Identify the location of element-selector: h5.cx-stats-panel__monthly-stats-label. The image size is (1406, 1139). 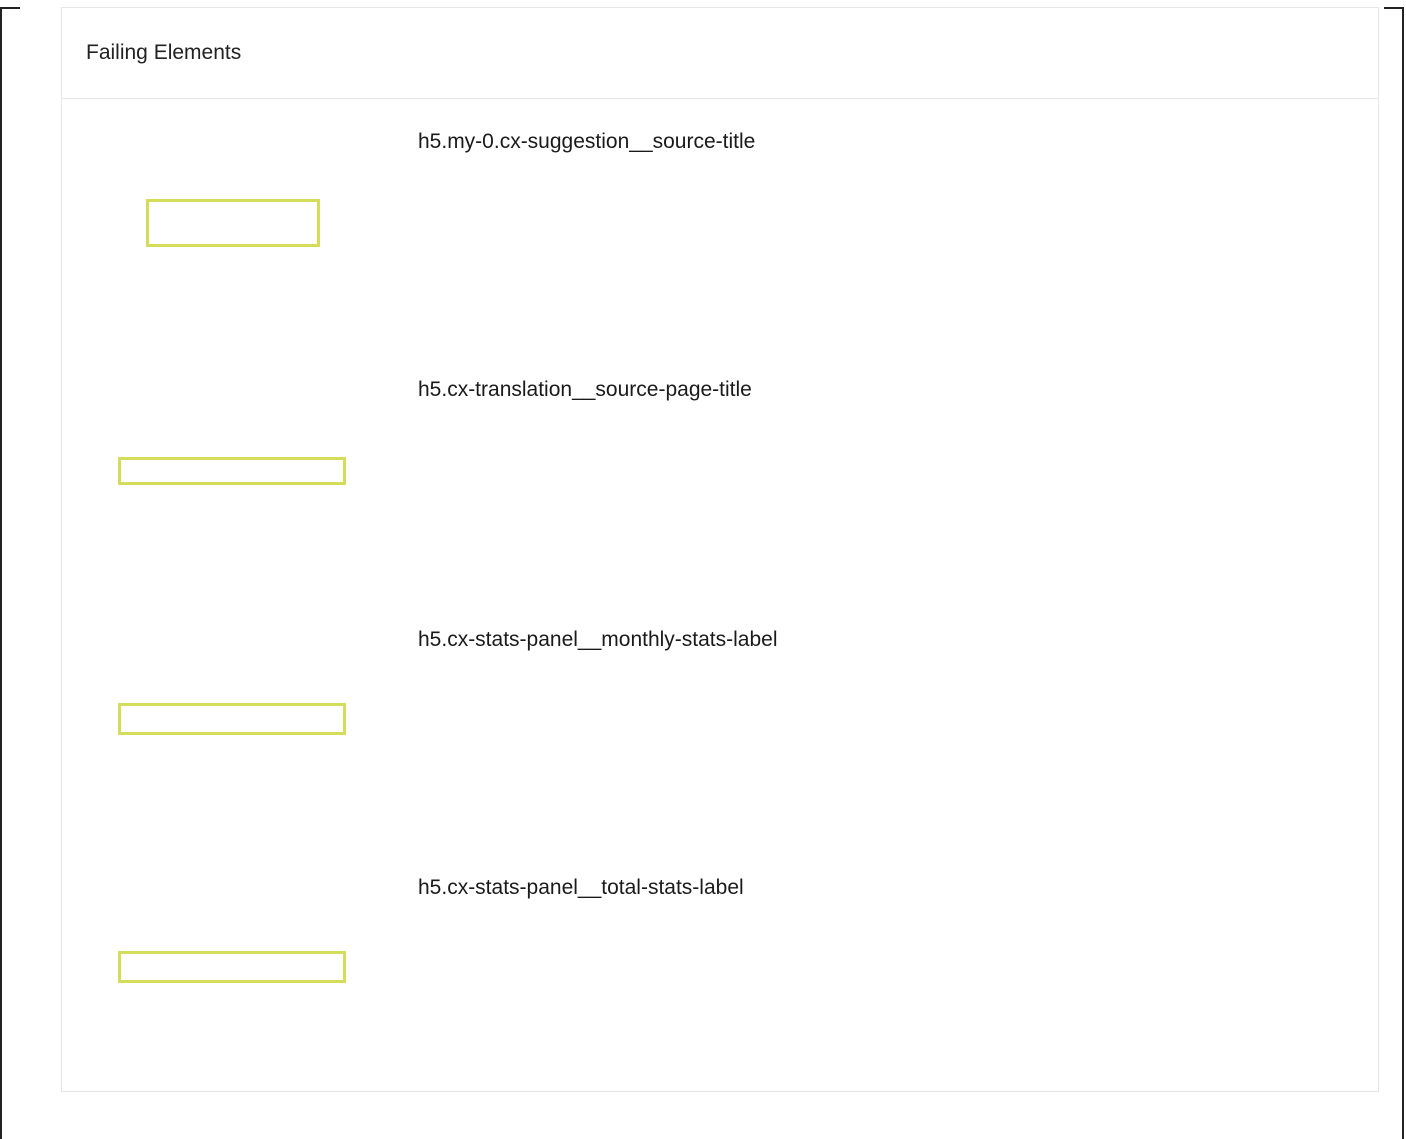
(598, 639).